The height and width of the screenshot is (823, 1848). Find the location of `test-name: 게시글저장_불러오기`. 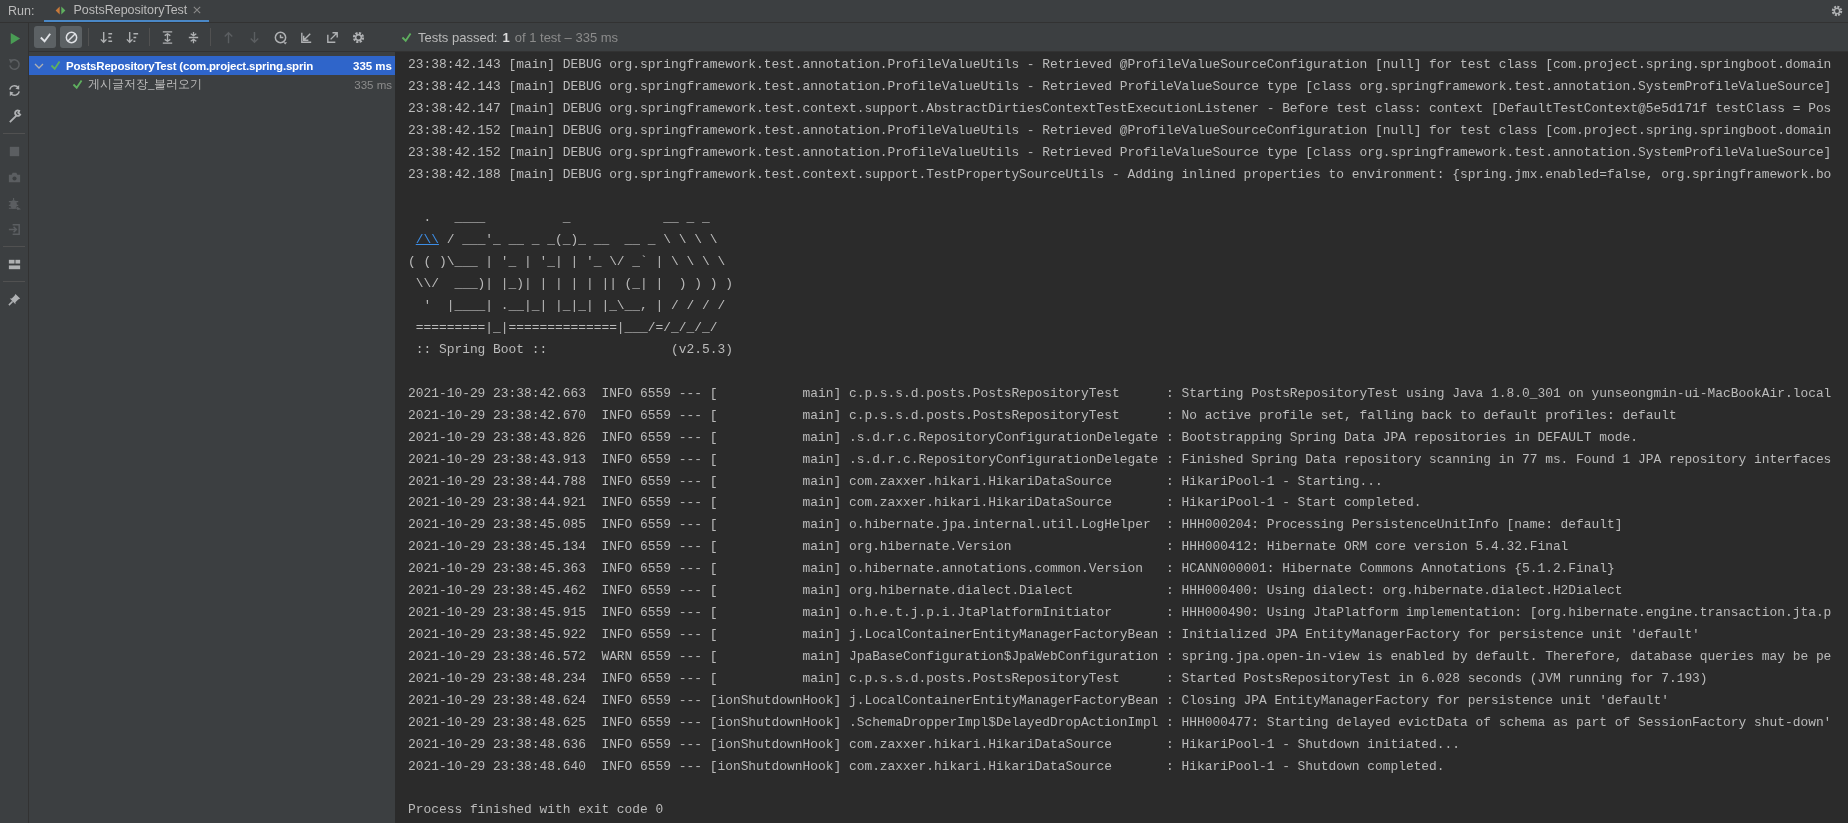

test-name: 게시글저장_불러오기 is located at coordinates (146, 84).